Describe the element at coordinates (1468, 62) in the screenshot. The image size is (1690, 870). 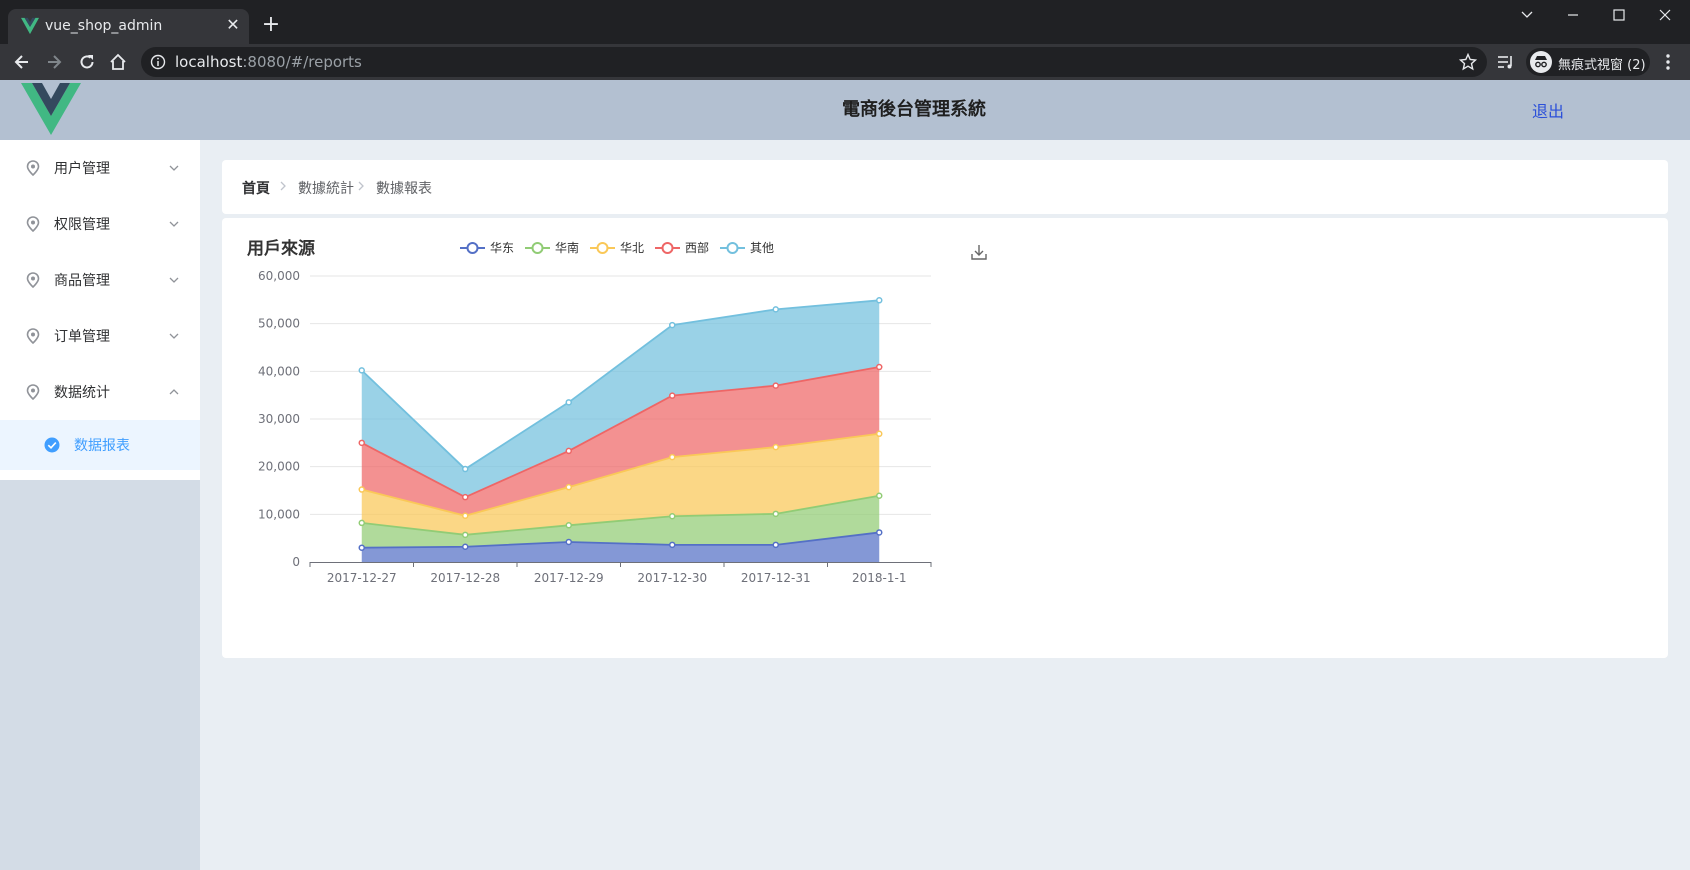
I see `bookmark-star-icon` at that location.